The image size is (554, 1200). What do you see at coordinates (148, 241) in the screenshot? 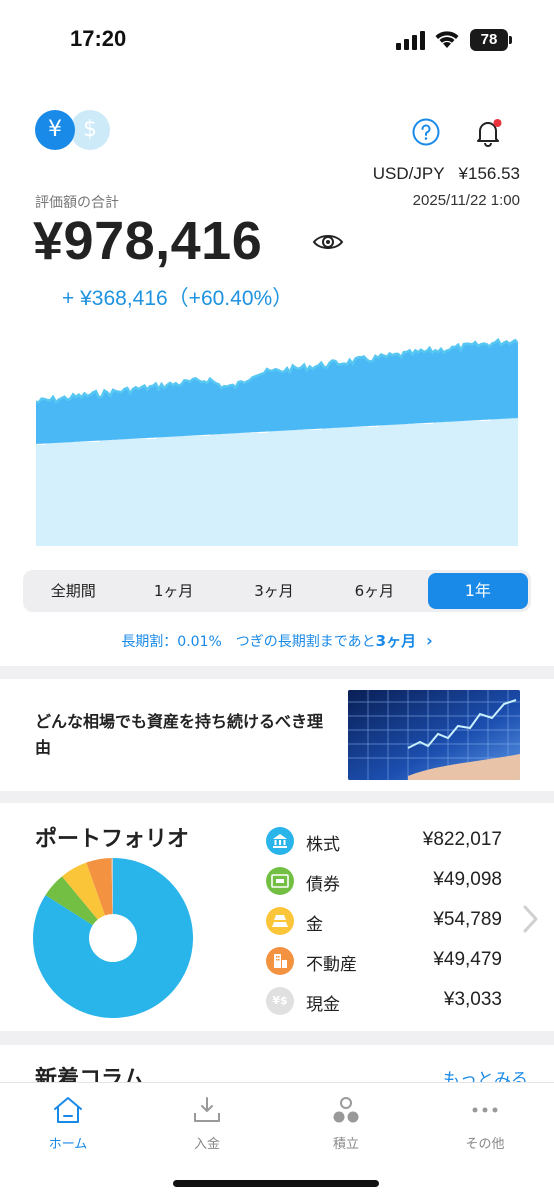
I see `total-value: ¥978,416` at bounding box center [148, 241].